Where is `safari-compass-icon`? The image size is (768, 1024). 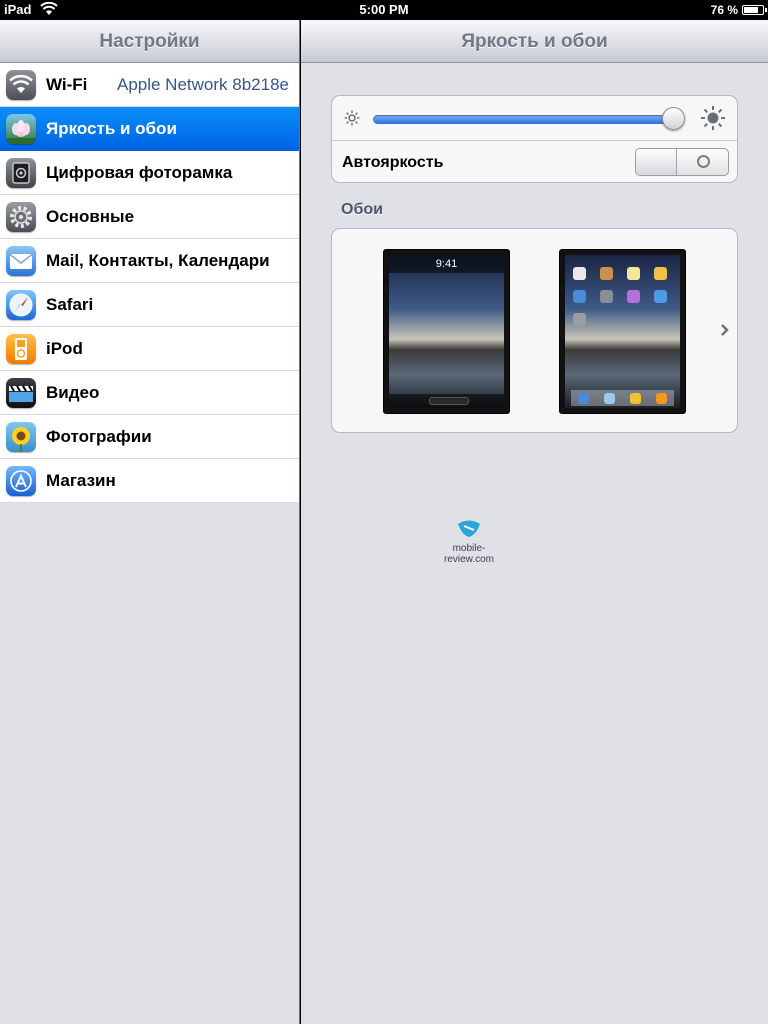
safari-compass-icon is located at coordinates (21, 304).